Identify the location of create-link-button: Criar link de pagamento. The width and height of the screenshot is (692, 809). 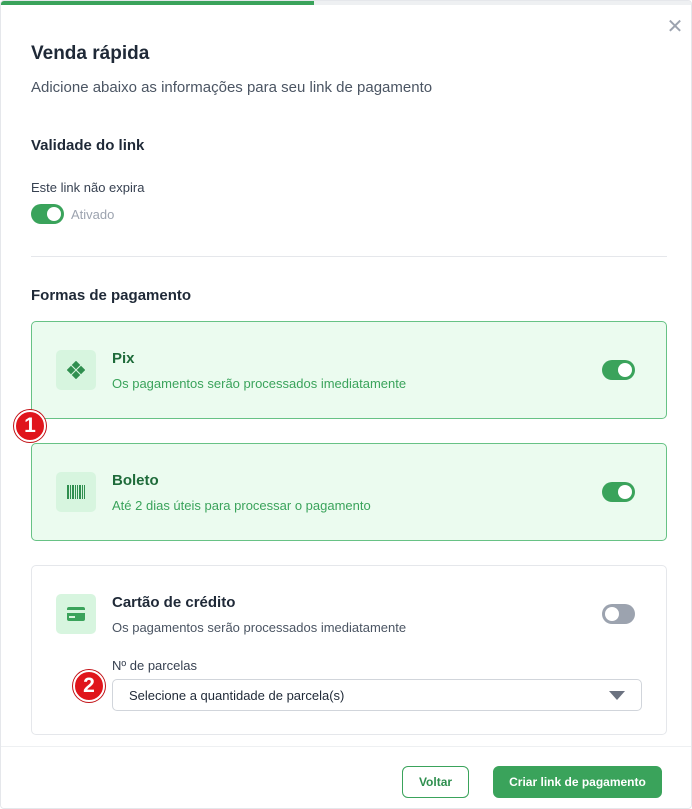
(577, 782).